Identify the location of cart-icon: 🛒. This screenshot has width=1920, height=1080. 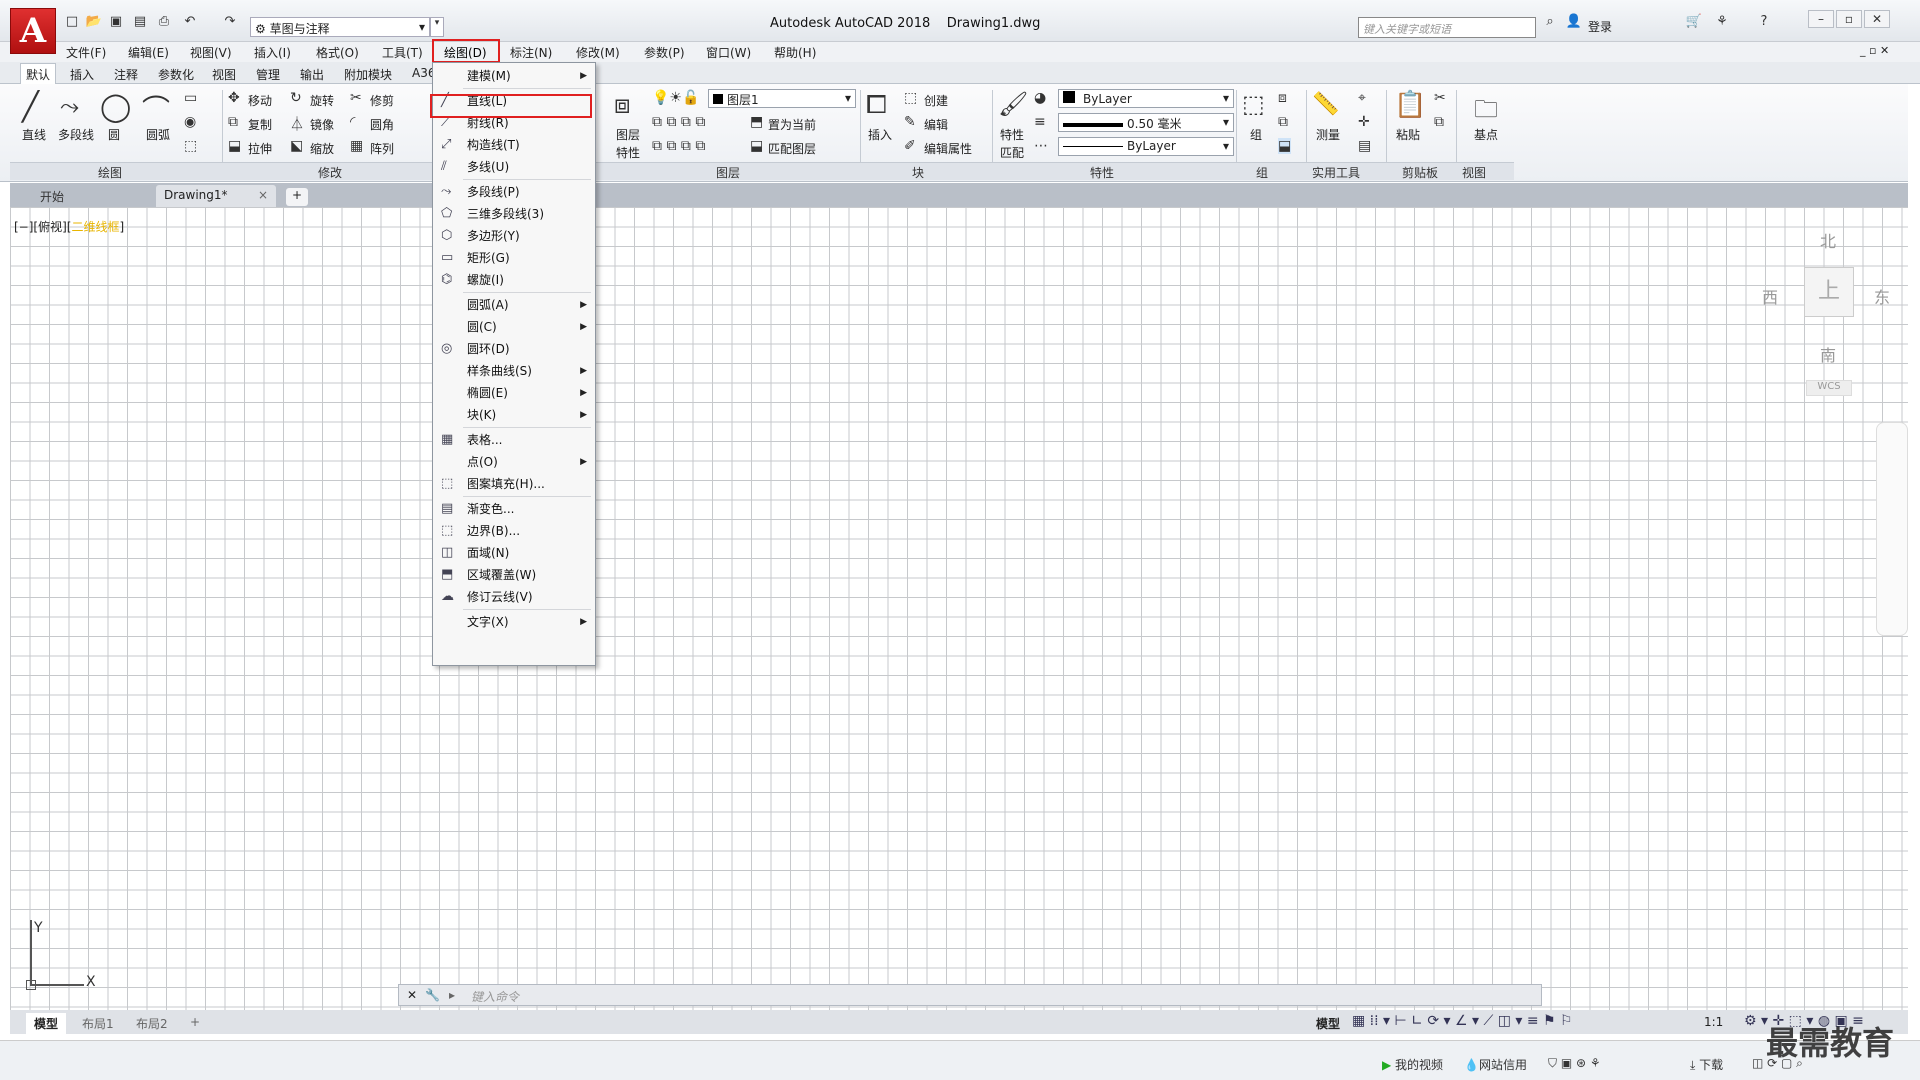
(1694, 23).